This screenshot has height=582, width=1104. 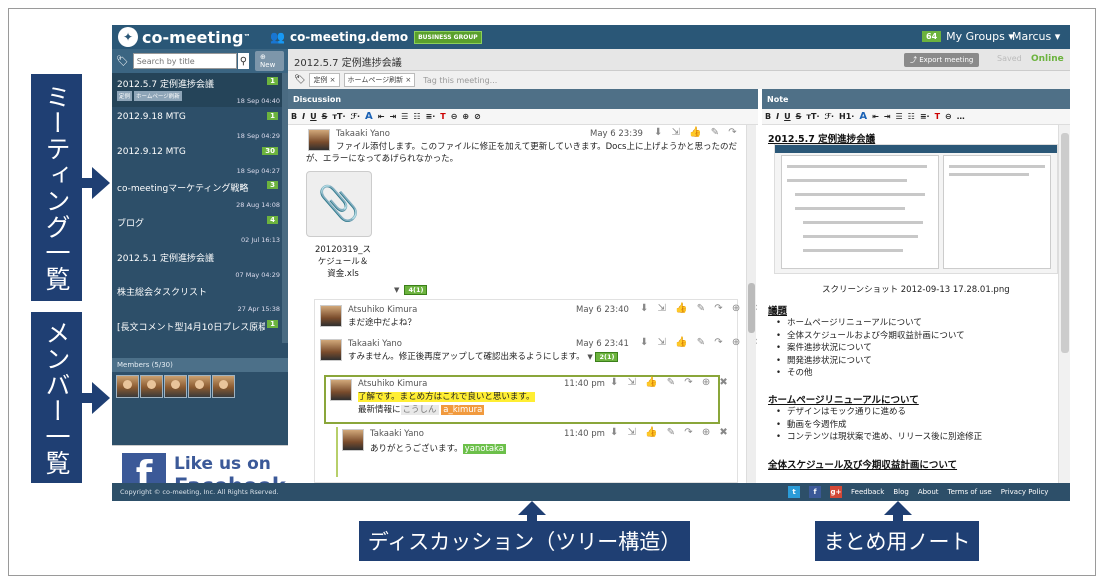 What do you see at coordinates (448, 37) in the screenshot?
I see `business-group-badge: BUSINESS GROUP` at bounding box center [448, 37].